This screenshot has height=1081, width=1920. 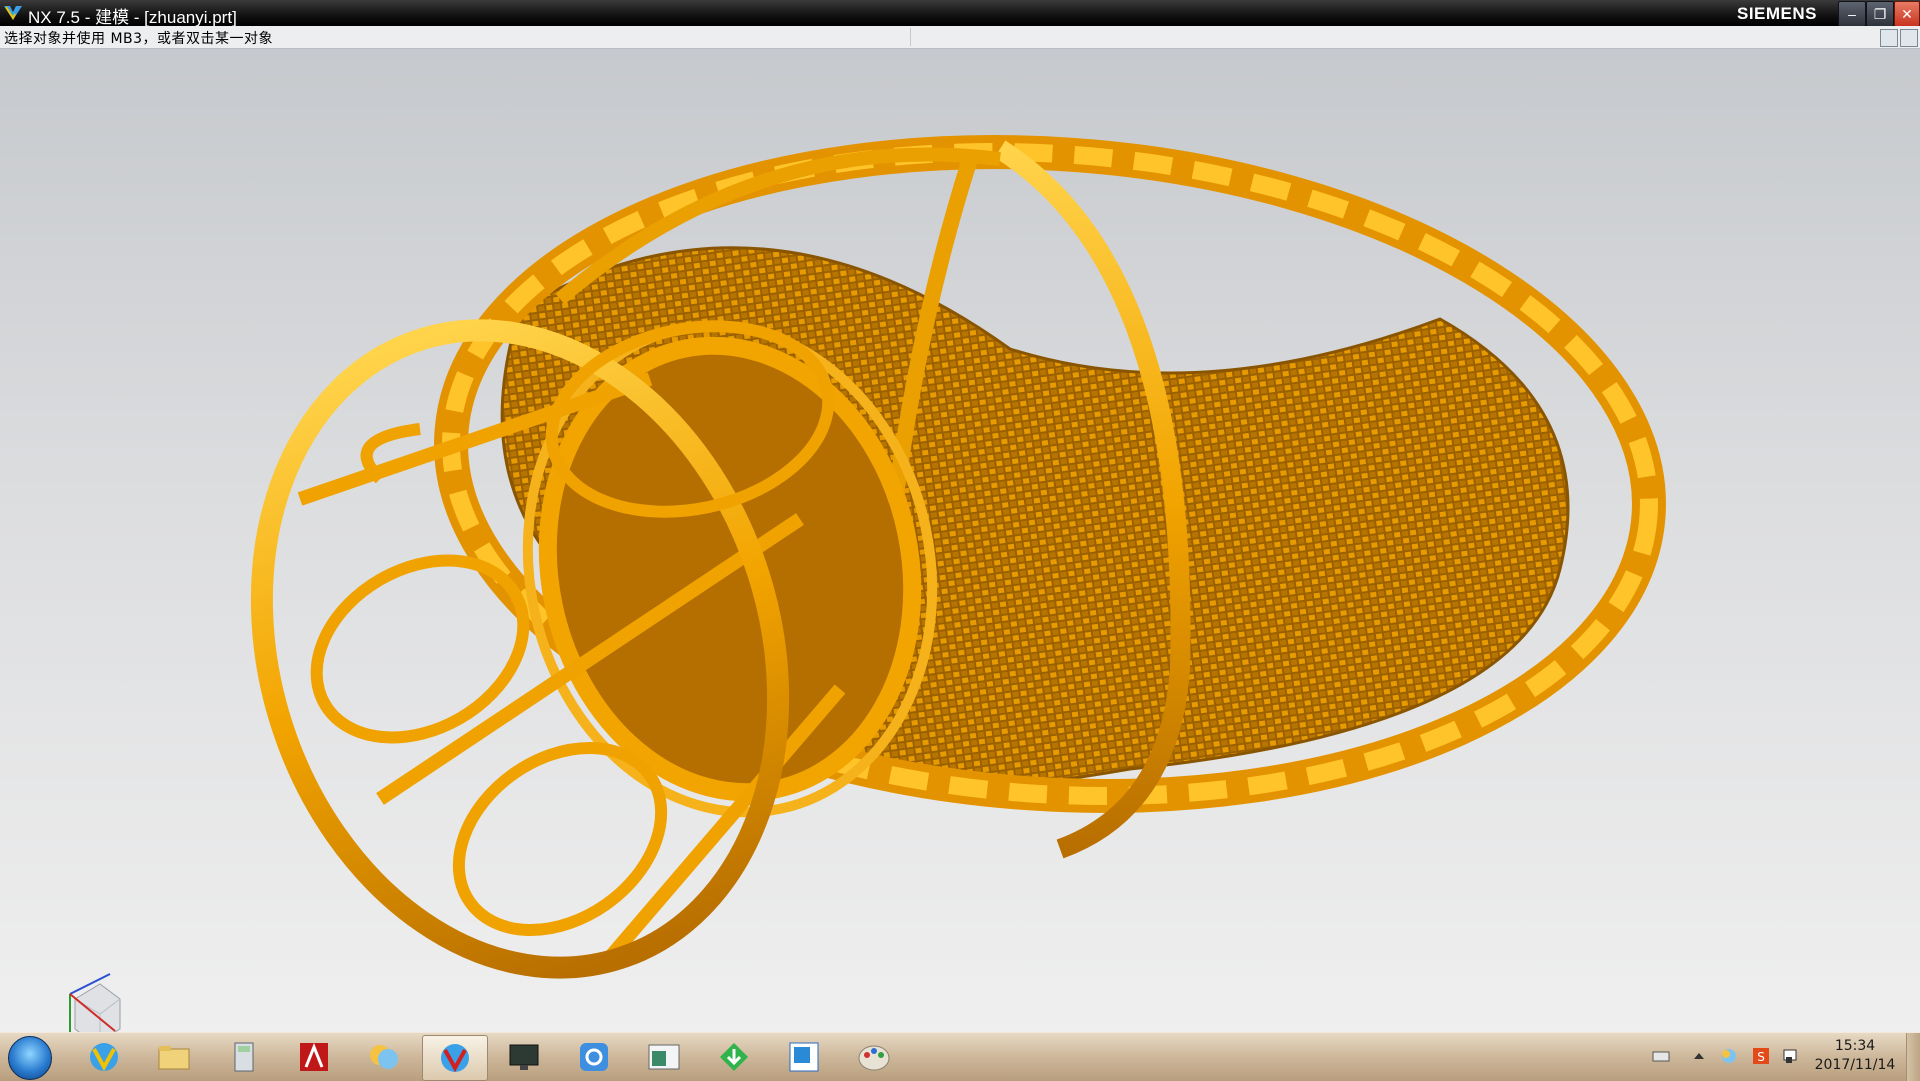 I want to click on paint-icon, so click(x=874, y=1058).